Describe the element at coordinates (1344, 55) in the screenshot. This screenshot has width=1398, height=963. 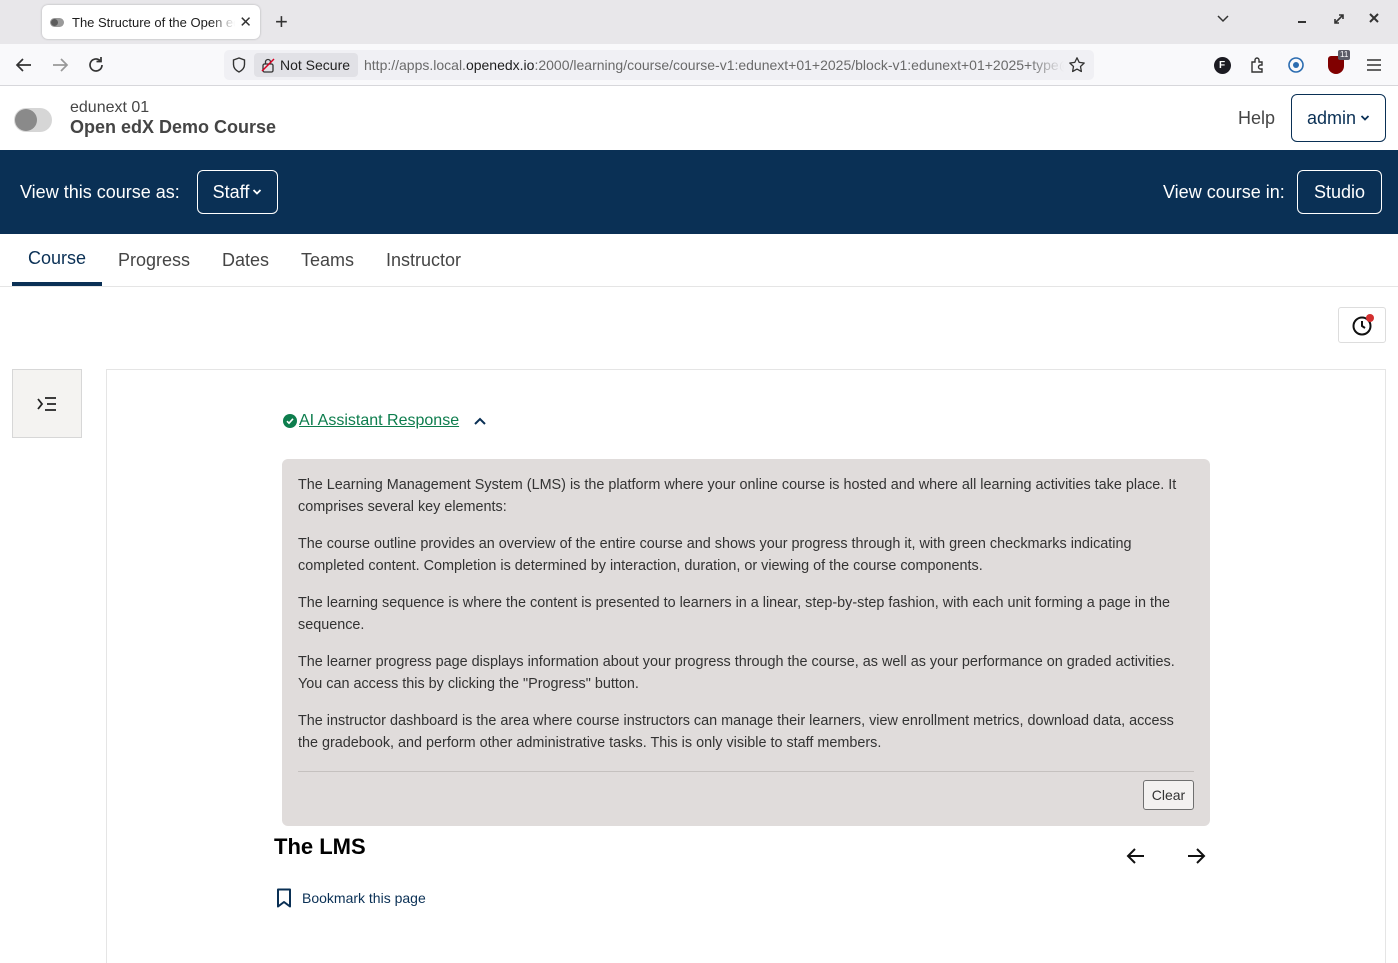
I see `extension-badge-count: 11` at that location.